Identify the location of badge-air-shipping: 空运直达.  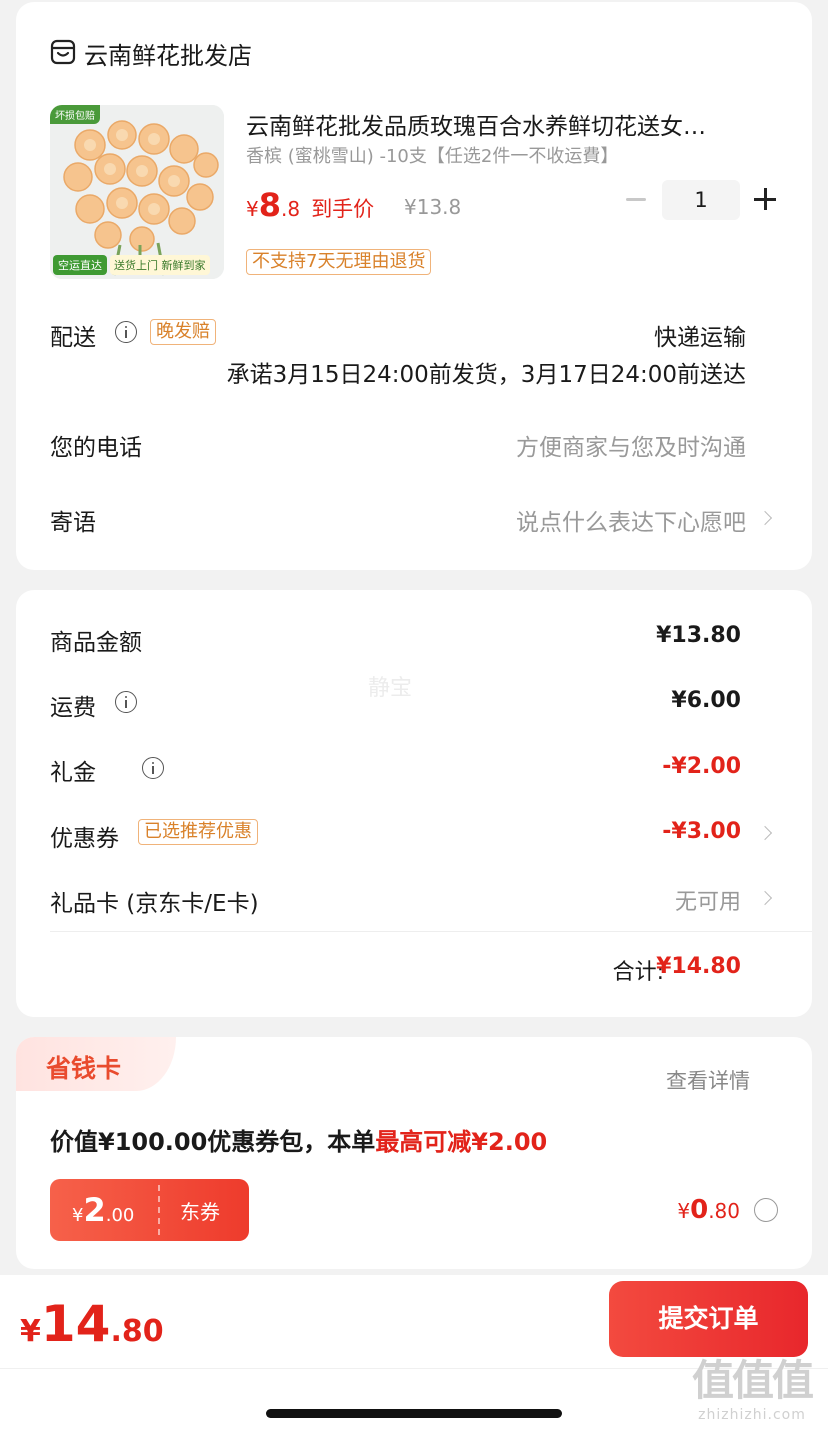
(80, 265).